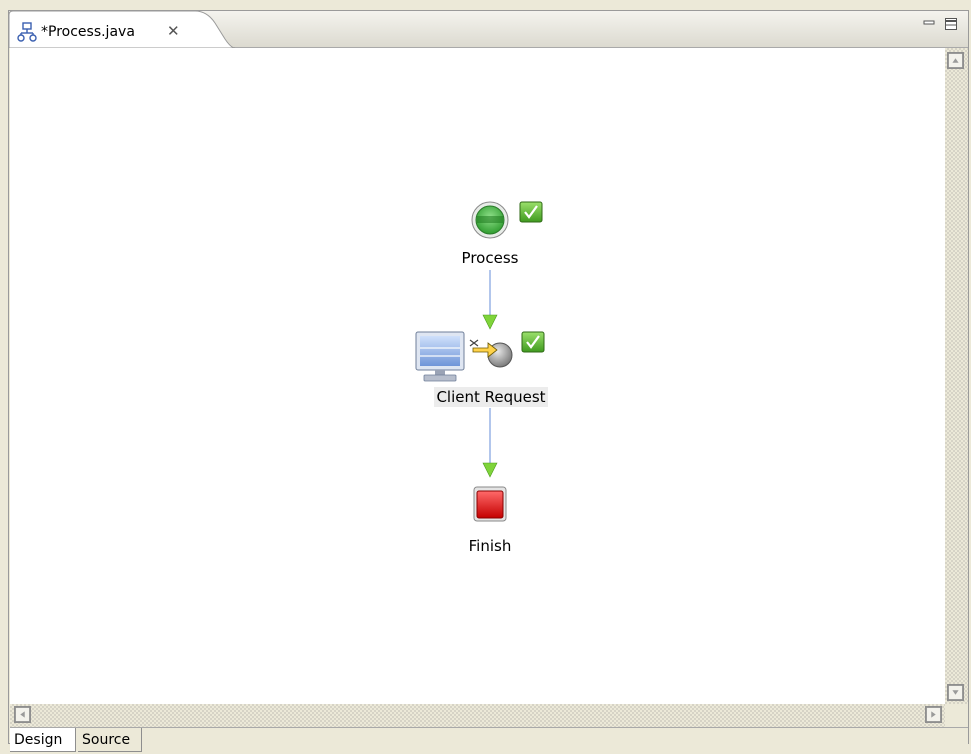  What do you see at coordinates (490, 300) in the screenshot?
I see `connector-process-to-client-request` at bounding box center [490, 300].